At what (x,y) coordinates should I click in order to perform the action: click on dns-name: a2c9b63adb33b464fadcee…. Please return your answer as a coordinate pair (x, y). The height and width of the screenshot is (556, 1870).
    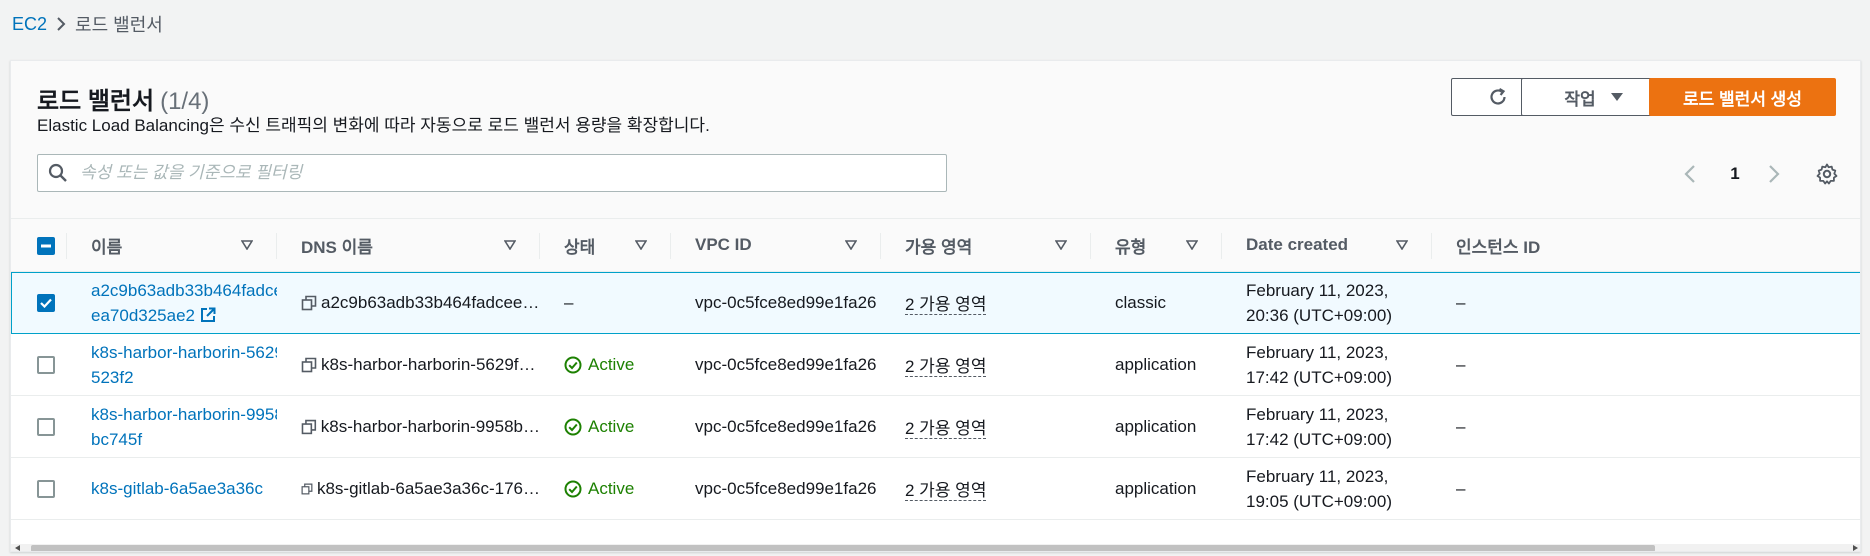
    Looking at the image, I should click on (430, 302).